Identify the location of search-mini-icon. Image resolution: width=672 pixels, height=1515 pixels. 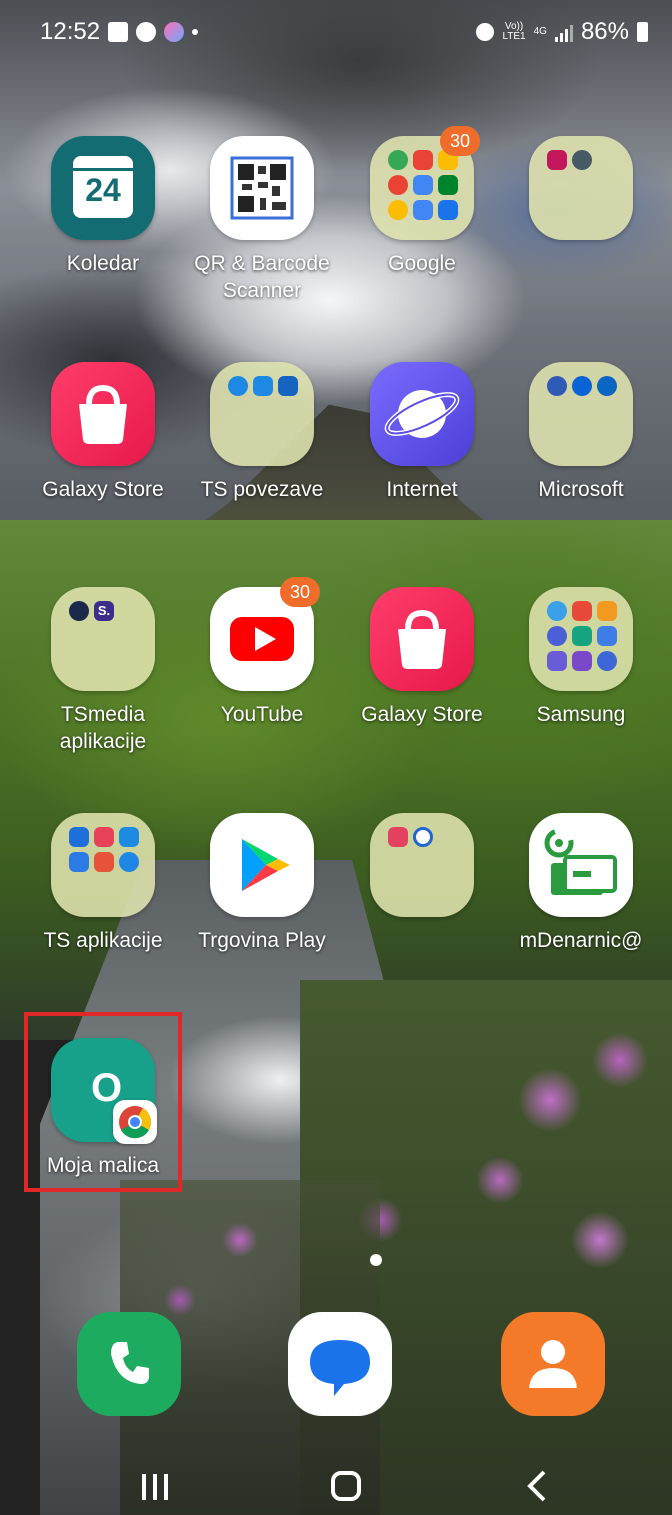
(129, 862).